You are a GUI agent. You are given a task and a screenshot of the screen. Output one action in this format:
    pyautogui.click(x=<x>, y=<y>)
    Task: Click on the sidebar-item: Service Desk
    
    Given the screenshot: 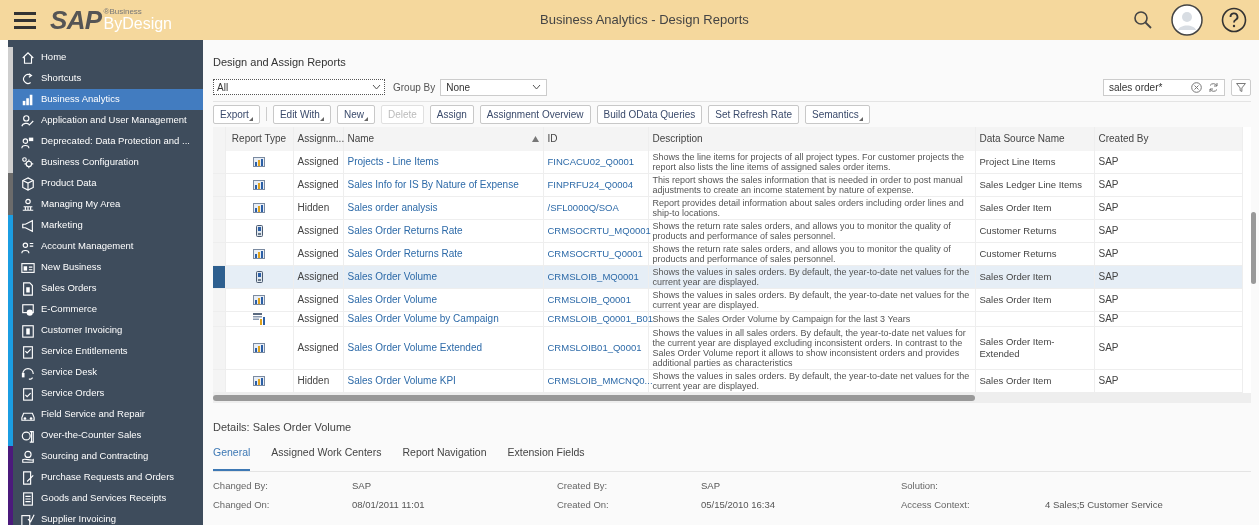 What is the action you would take?
    pyautogui.click(x=108, y=372)
    